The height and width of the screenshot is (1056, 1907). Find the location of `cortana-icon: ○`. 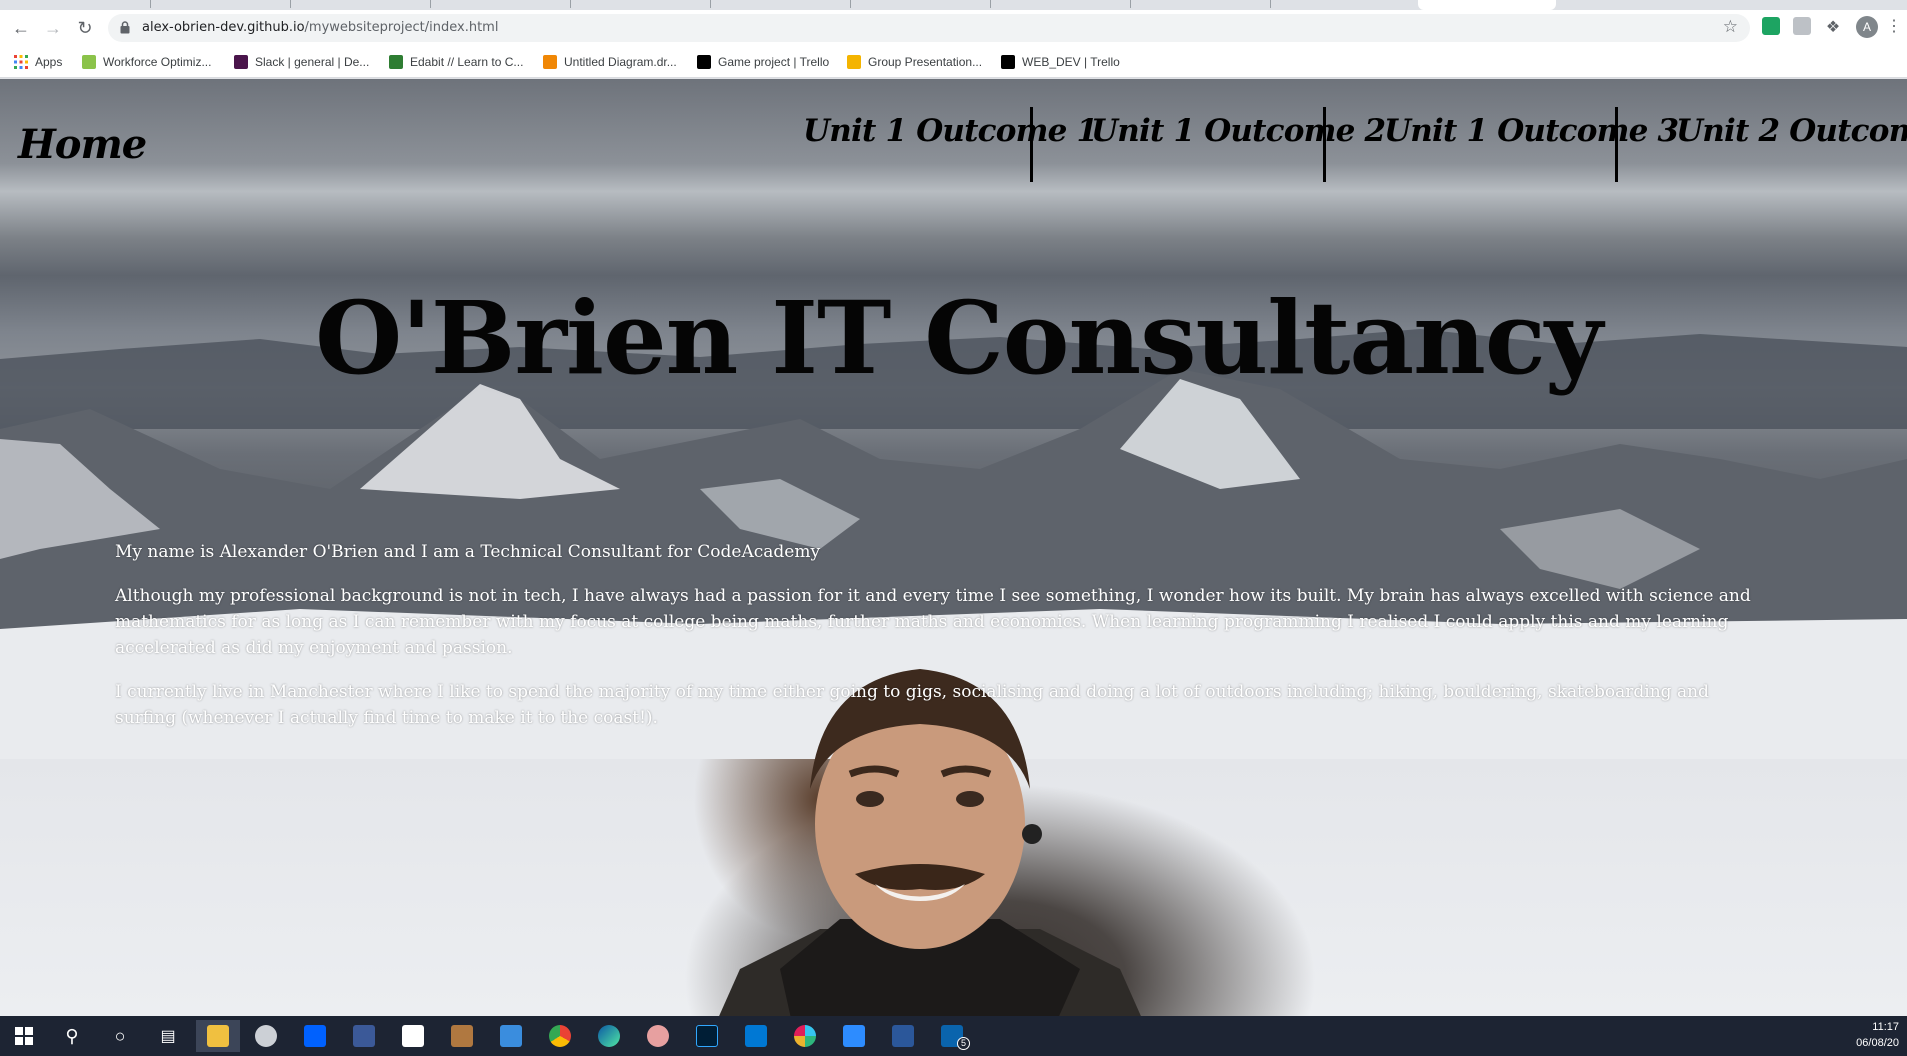

cortana-icon: ○ is located at coordinates (120, 1036).